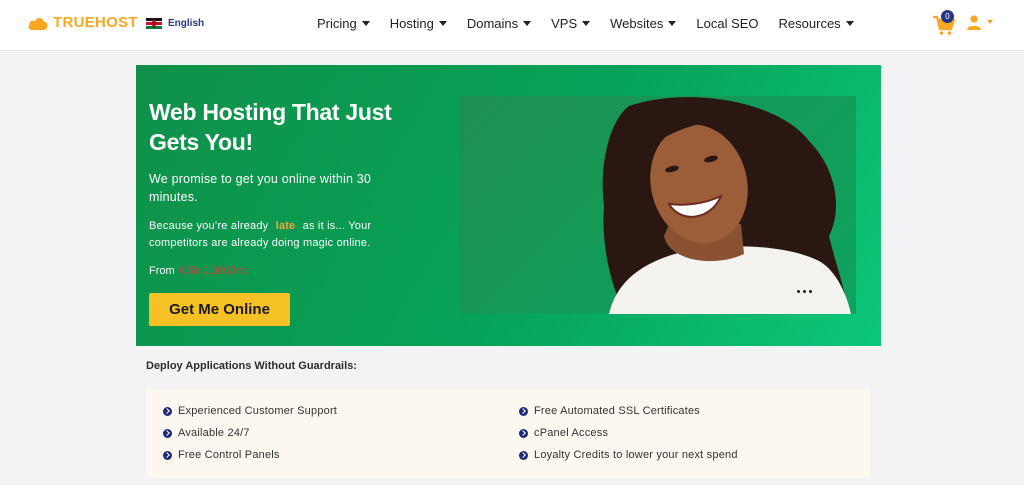  I want to click on nav-hosting-label: Hosting, so click(411, 23).